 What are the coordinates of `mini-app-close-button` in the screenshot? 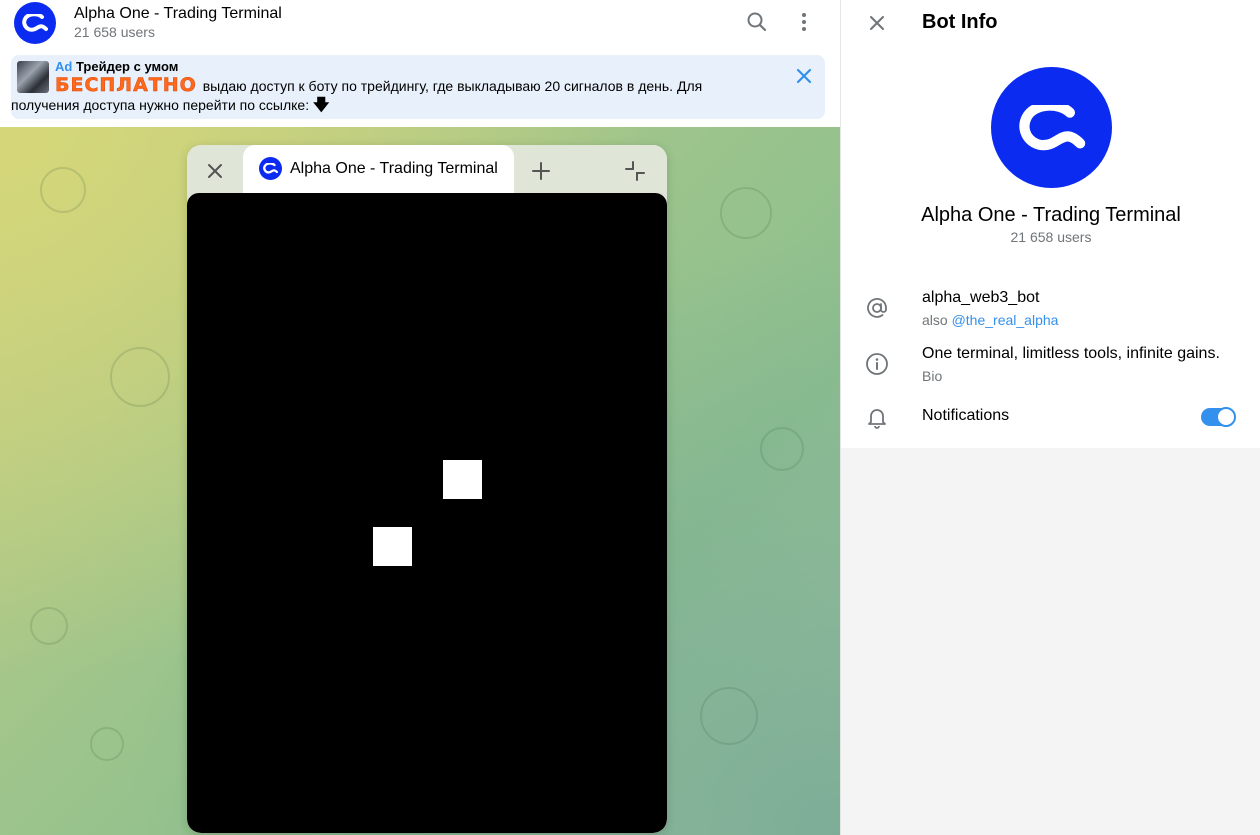 It's located at (215, 171).